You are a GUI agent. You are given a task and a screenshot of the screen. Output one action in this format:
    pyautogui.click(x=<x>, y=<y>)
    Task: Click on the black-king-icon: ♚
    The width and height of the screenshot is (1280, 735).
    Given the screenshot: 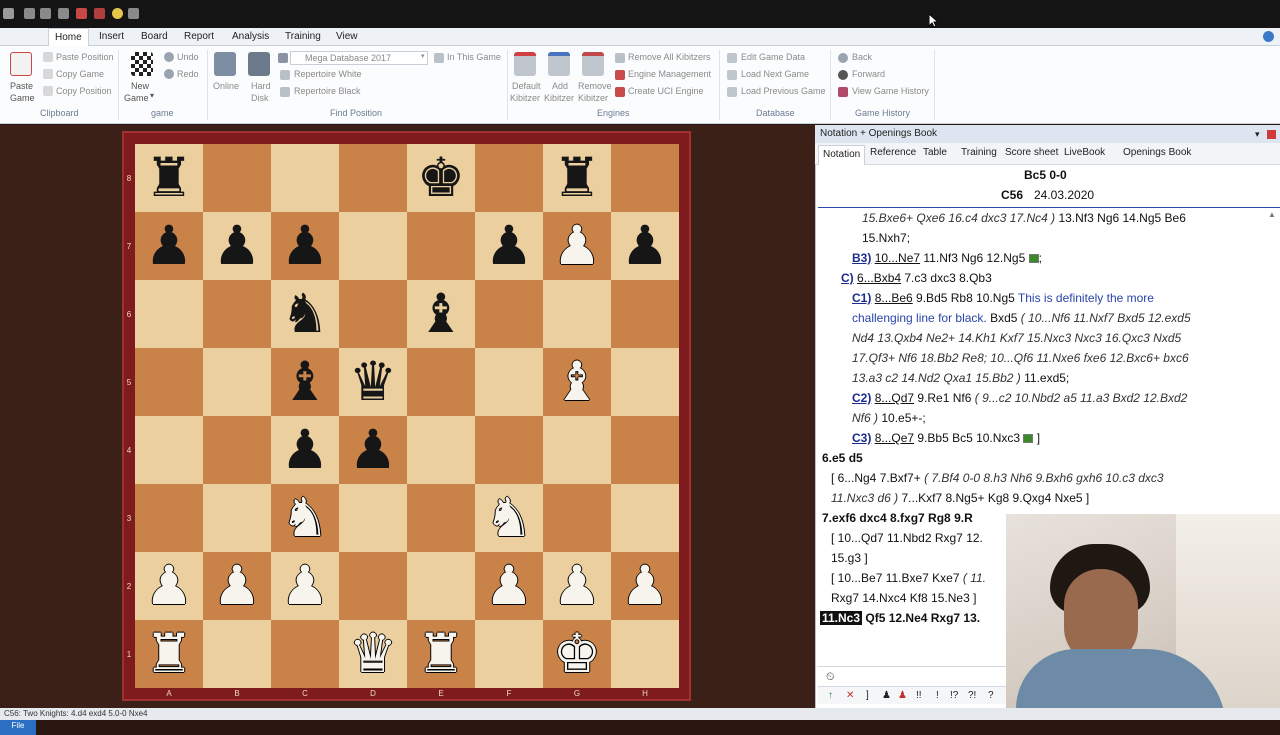 What is the action you would take?
    pyautogui.click(x=441, y=178)
    